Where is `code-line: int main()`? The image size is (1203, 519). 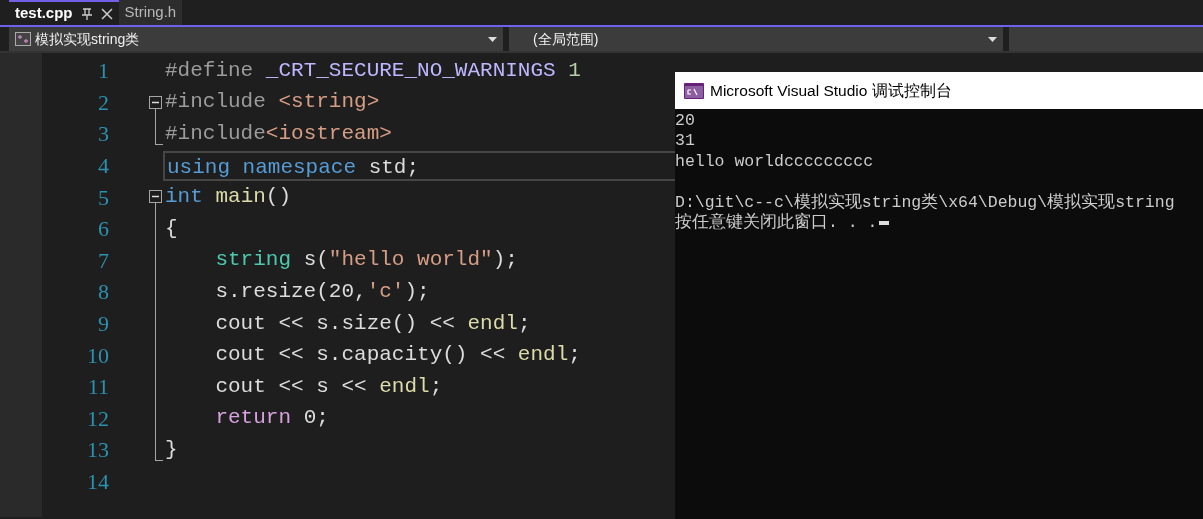
code-line: int main() is located at coordinates (228, 197).